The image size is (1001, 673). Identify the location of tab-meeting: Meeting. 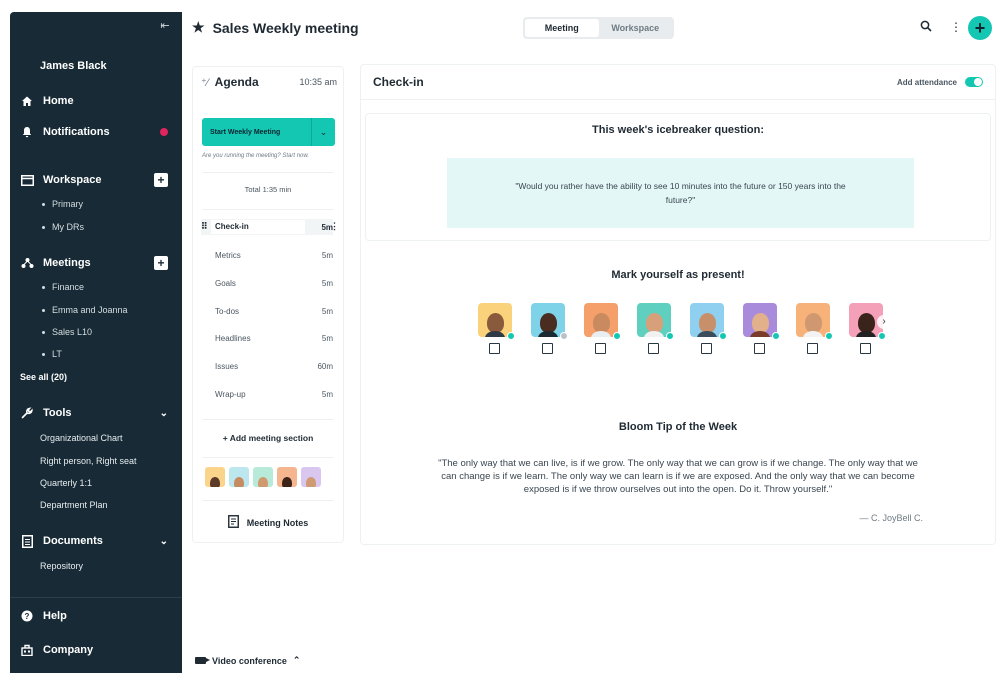
(562, 28).